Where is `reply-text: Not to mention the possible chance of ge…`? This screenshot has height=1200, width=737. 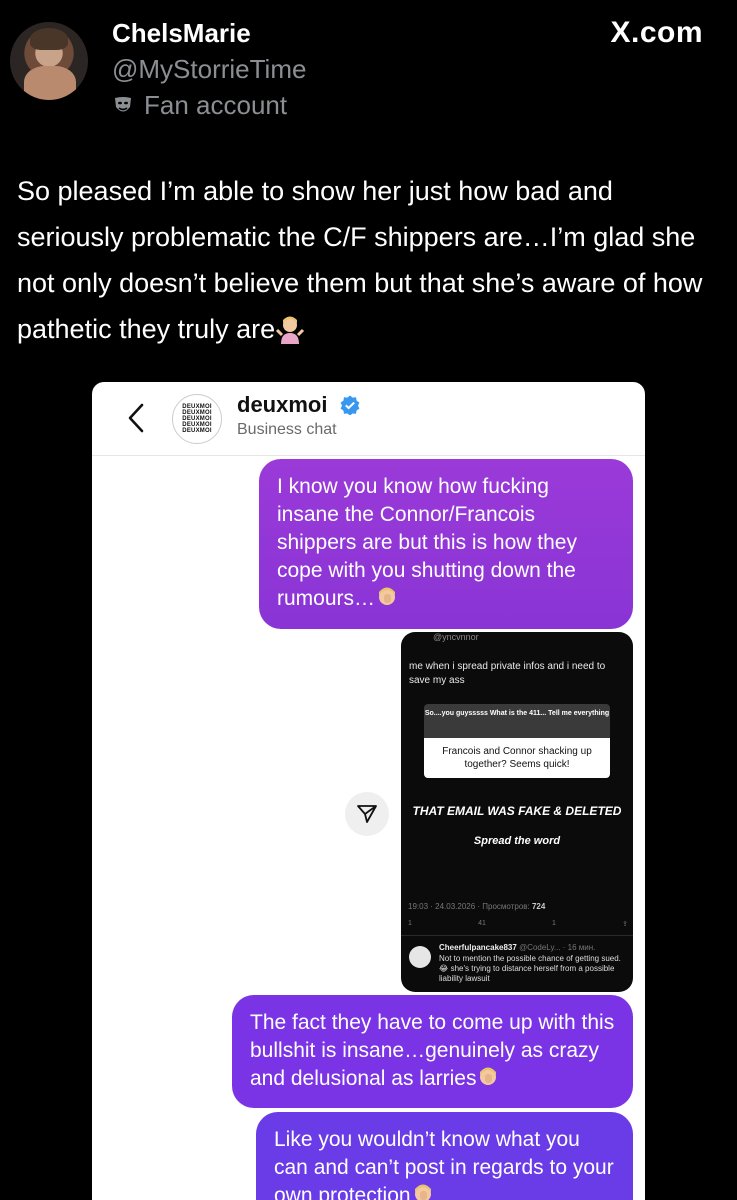
reply-text: Not to mention the possible chance of ge… is located at coordinates (530, 968).